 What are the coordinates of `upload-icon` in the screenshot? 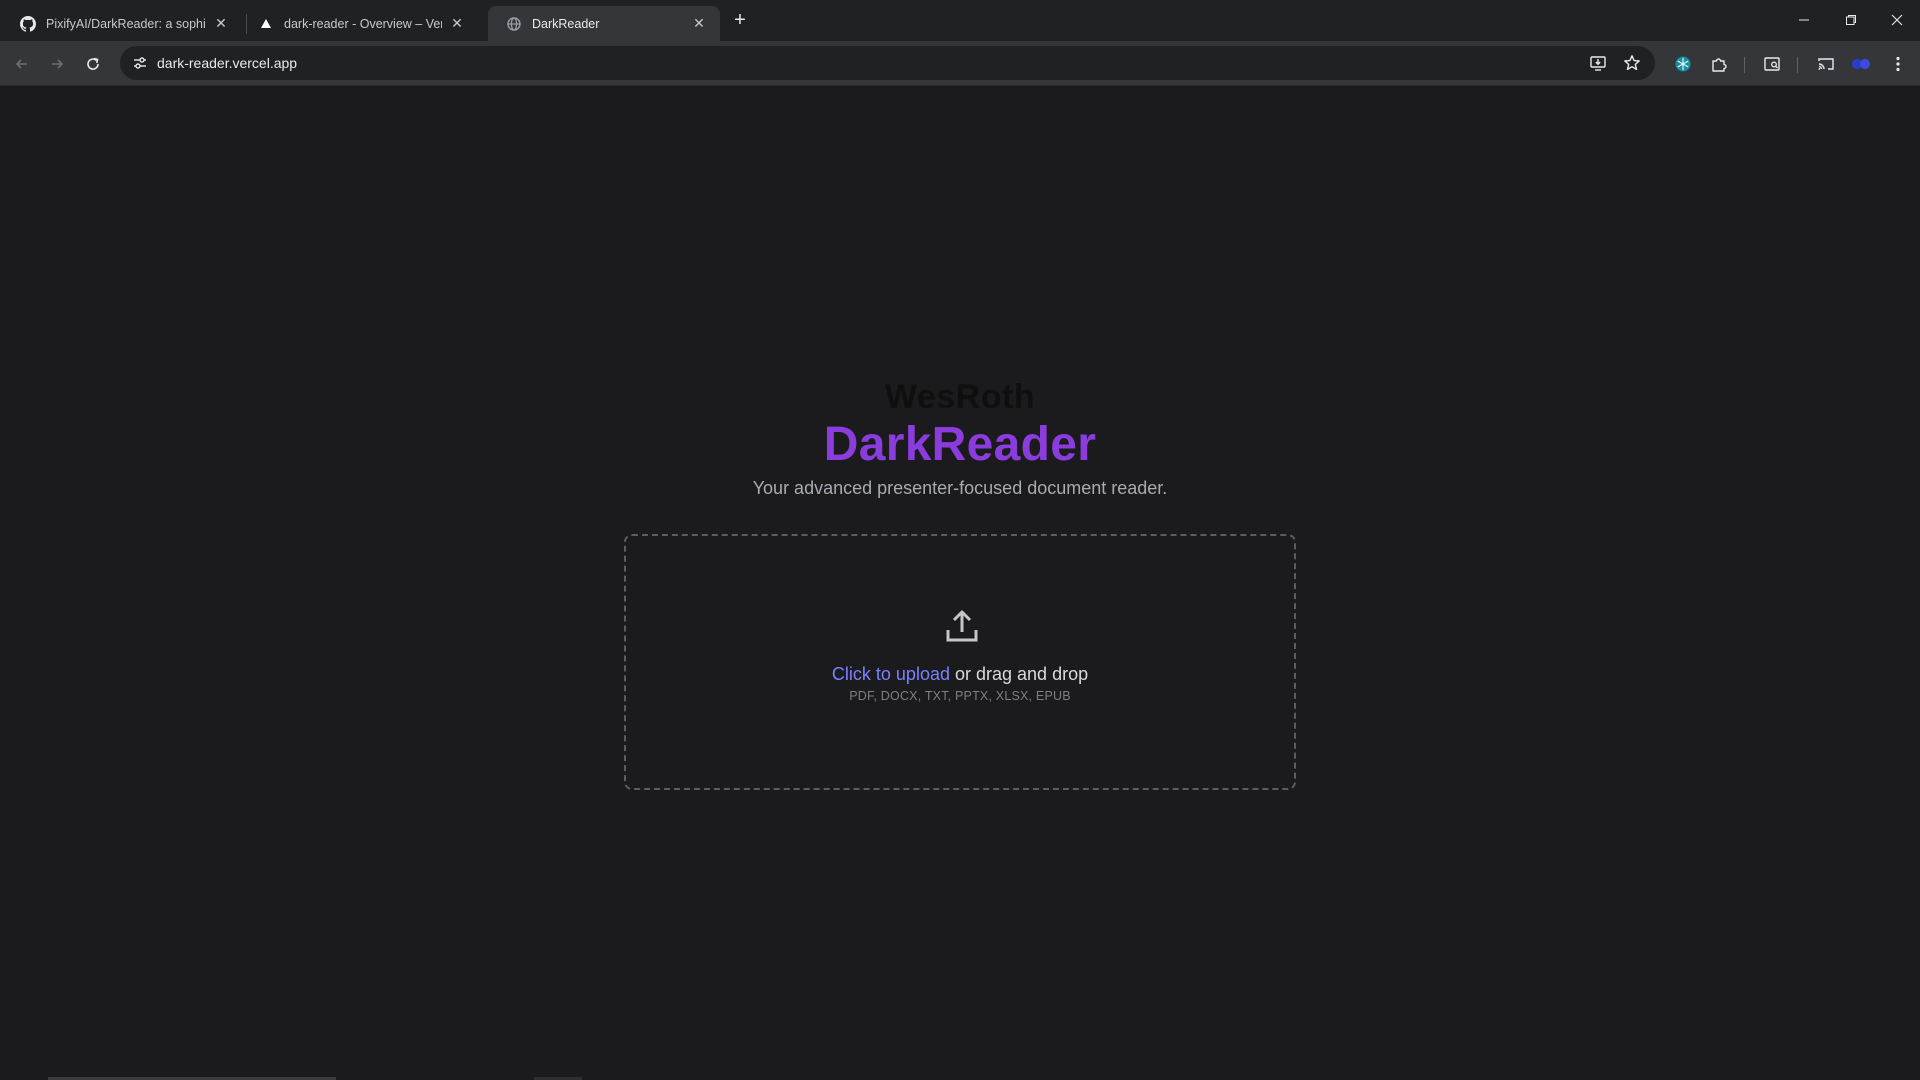 It's located at (962, 626).